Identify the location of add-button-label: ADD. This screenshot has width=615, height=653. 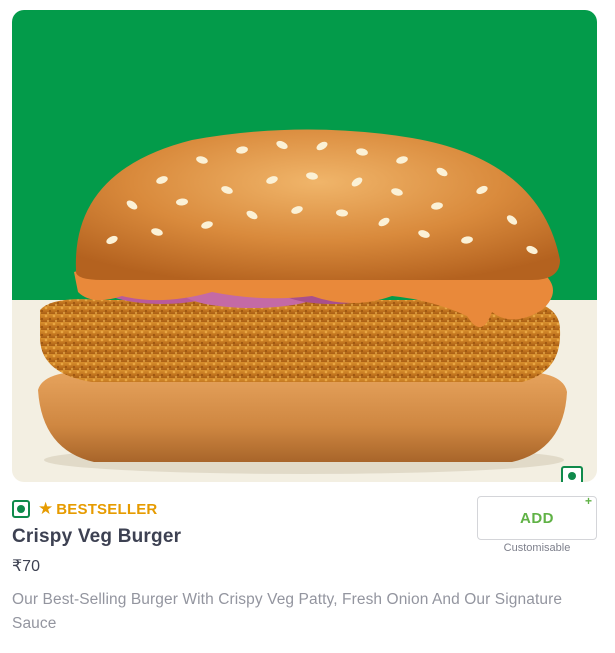
(537, 518).